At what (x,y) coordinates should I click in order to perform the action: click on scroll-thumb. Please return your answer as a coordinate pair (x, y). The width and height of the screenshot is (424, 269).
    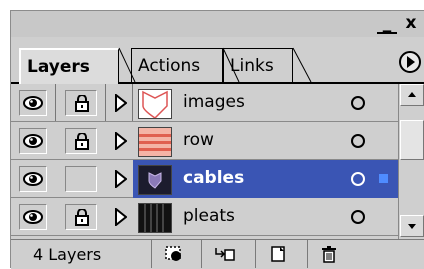
    Looking at the image, I should click on (412, 140).